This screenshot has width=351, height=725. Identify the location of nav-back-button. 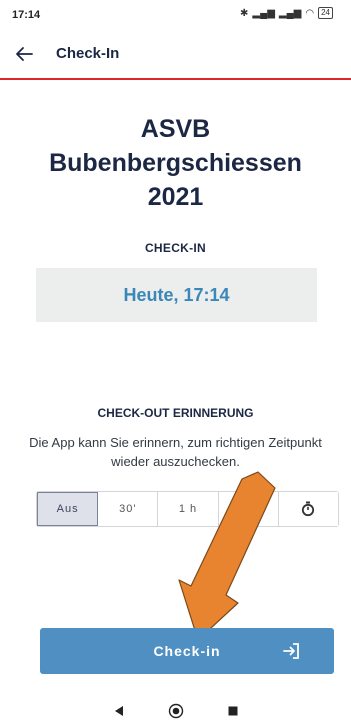
(119, 711).